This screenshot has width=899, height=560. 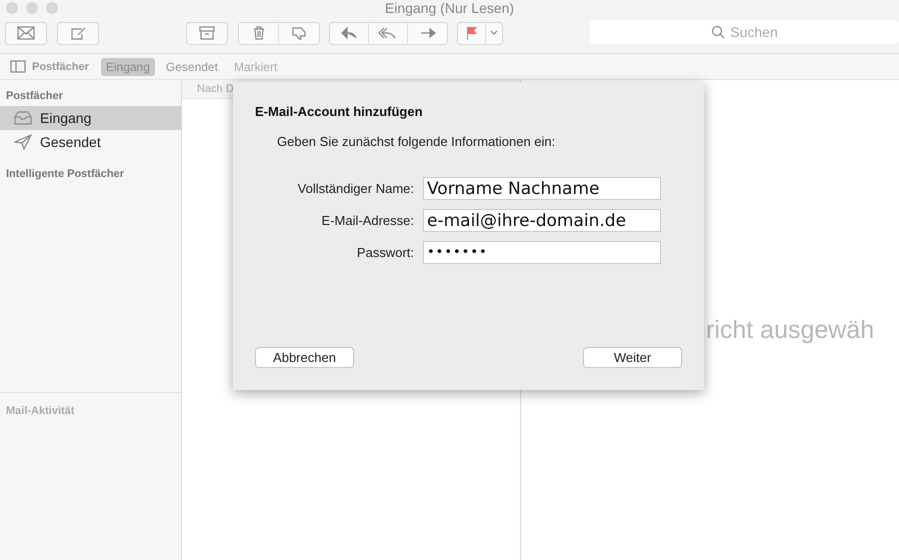 I want to click on new-message-button, so click(x=26, y=33).